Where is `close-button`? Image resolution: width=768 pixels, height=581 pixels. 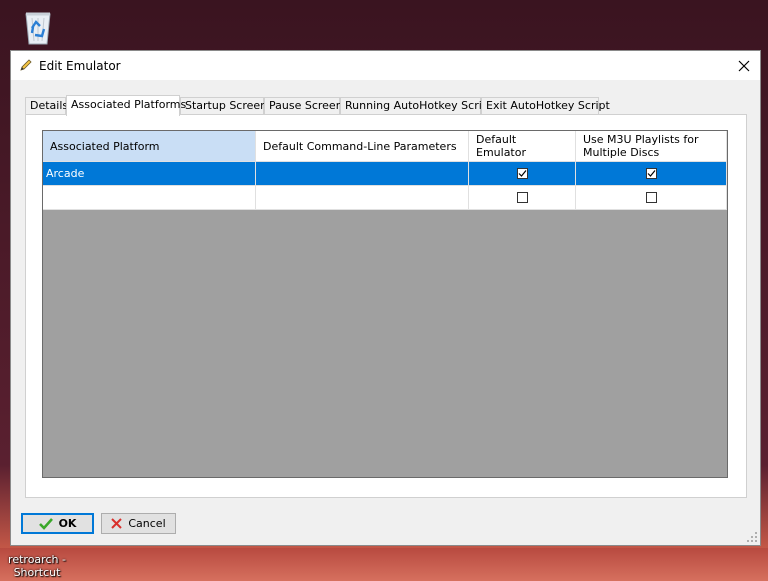
close-button is located at coordinates (744, 65).